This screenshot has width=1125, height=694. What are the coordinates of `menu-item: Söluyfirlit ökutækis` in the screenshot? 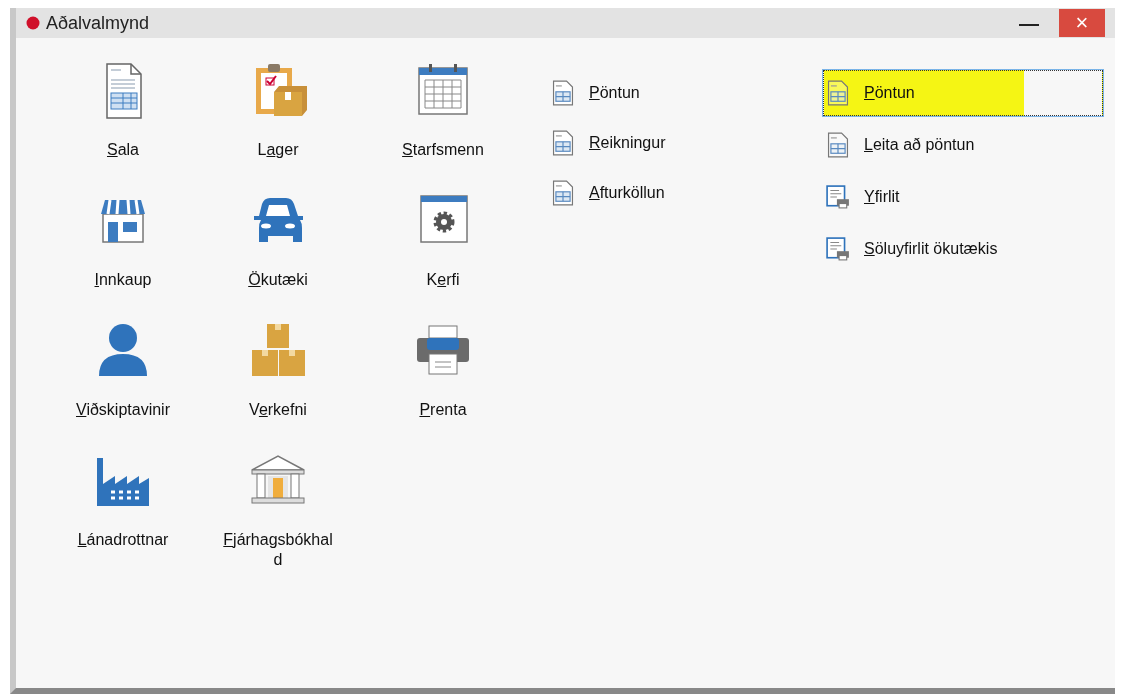 It's located at (963, 249).